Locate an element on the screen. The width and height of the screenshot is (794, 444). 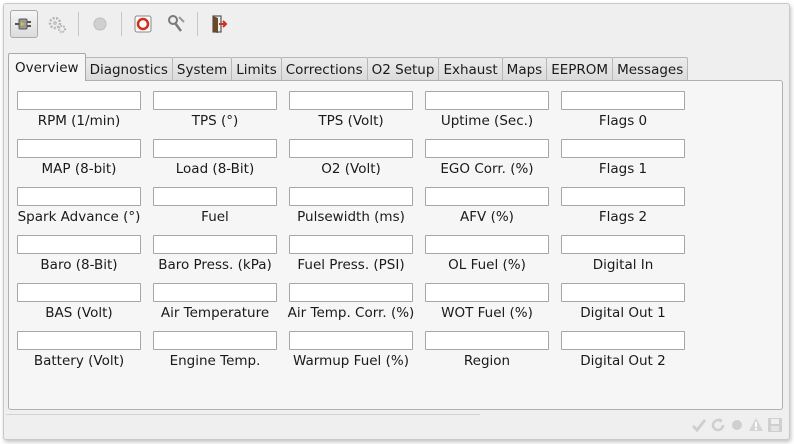
gauge-cell: TPS (°) is located at coordinates (219, 113).